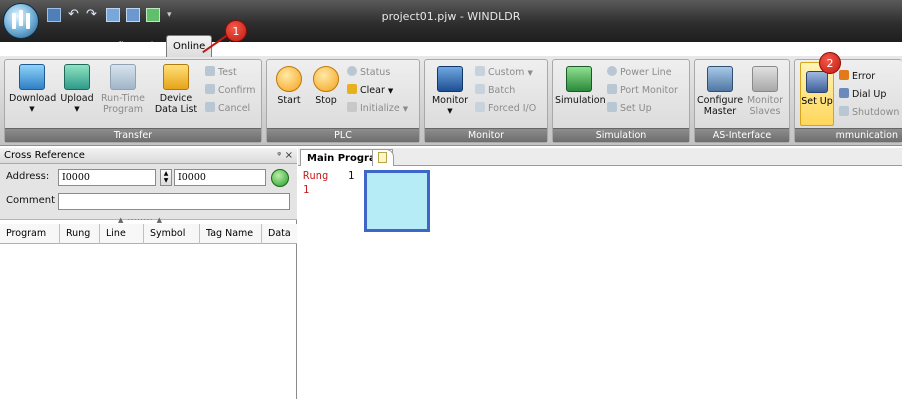 The width and height of the screenshot is (902, 399). What do you see at coordinates (629, 109) in the screenshot?
I see `simulation-set-up-button: Set Up` at bounding box center [629, 109].